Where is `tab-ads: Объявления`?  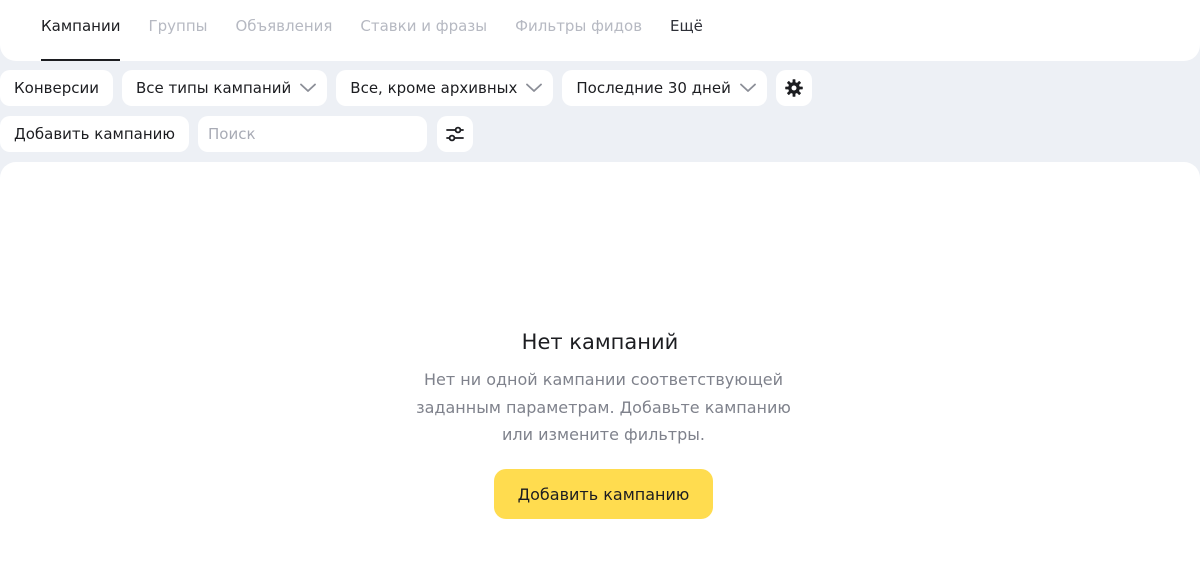
tab-ads: Объявления is located at coordinates (283, 30).